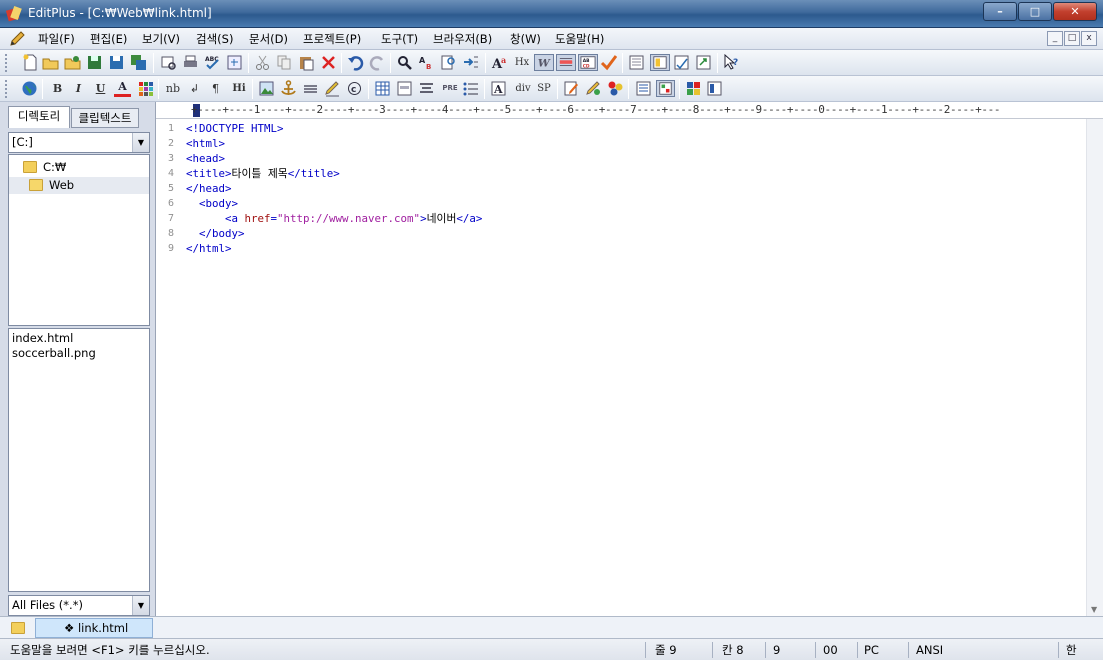  Describe the element at coordinates (239, 88) in the screenshot. I see `heading-button: Hi` at that location.